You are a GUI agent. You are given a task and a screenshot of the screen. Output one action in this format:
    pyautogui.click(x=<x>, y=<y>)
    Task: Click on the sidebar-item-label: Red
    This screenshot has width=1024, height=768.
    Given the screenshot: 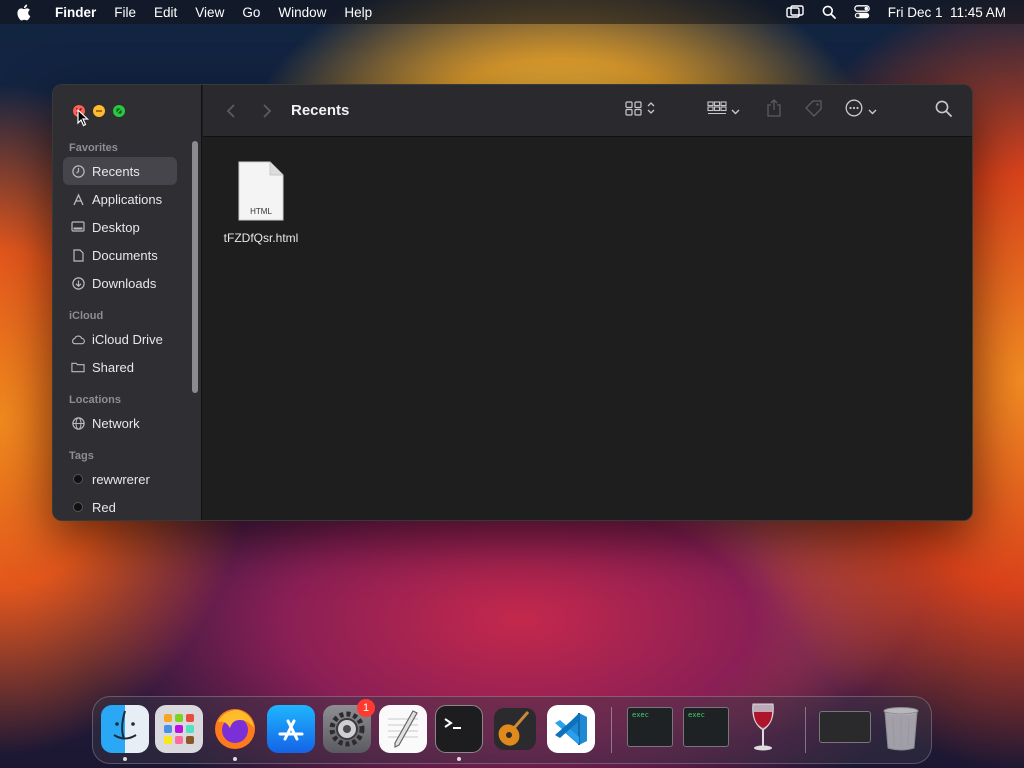 What is the action you would take?
    pyautogui.click(x=104, y=507)
    